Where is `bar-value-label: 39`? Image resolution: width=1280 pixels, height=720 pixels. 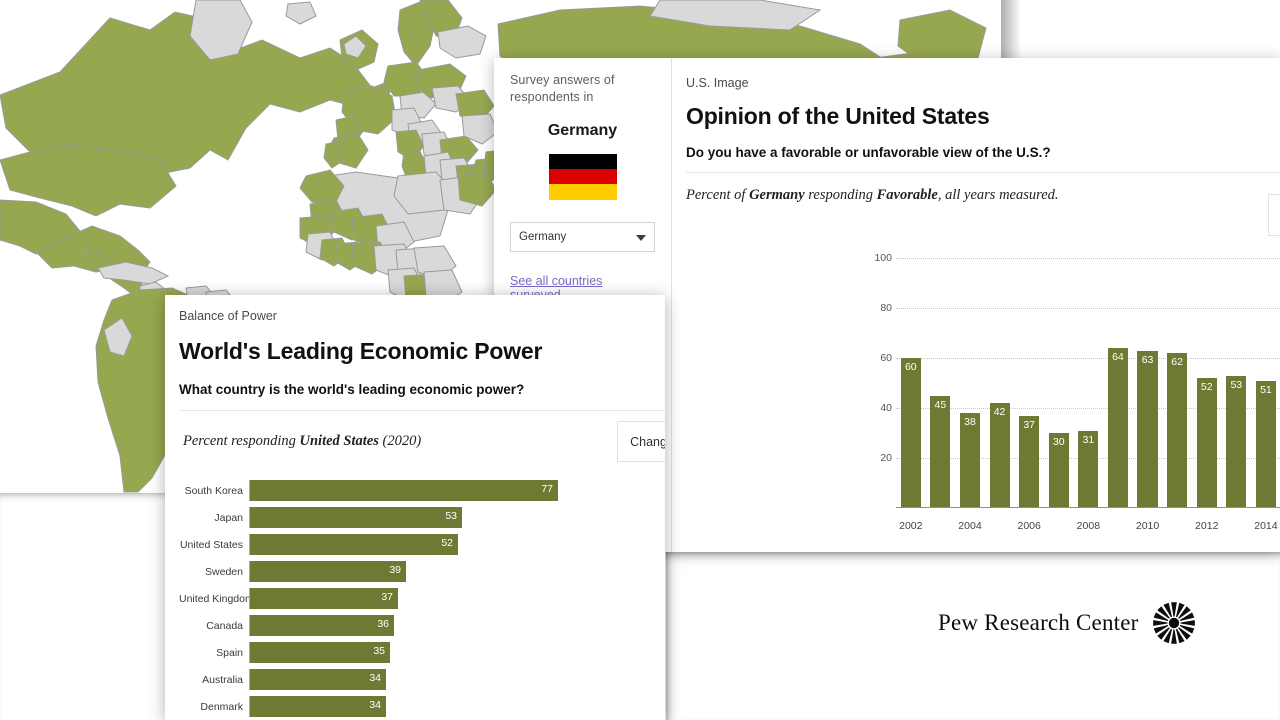
bar-value-label: 39 is located at coordinates (395, 570).